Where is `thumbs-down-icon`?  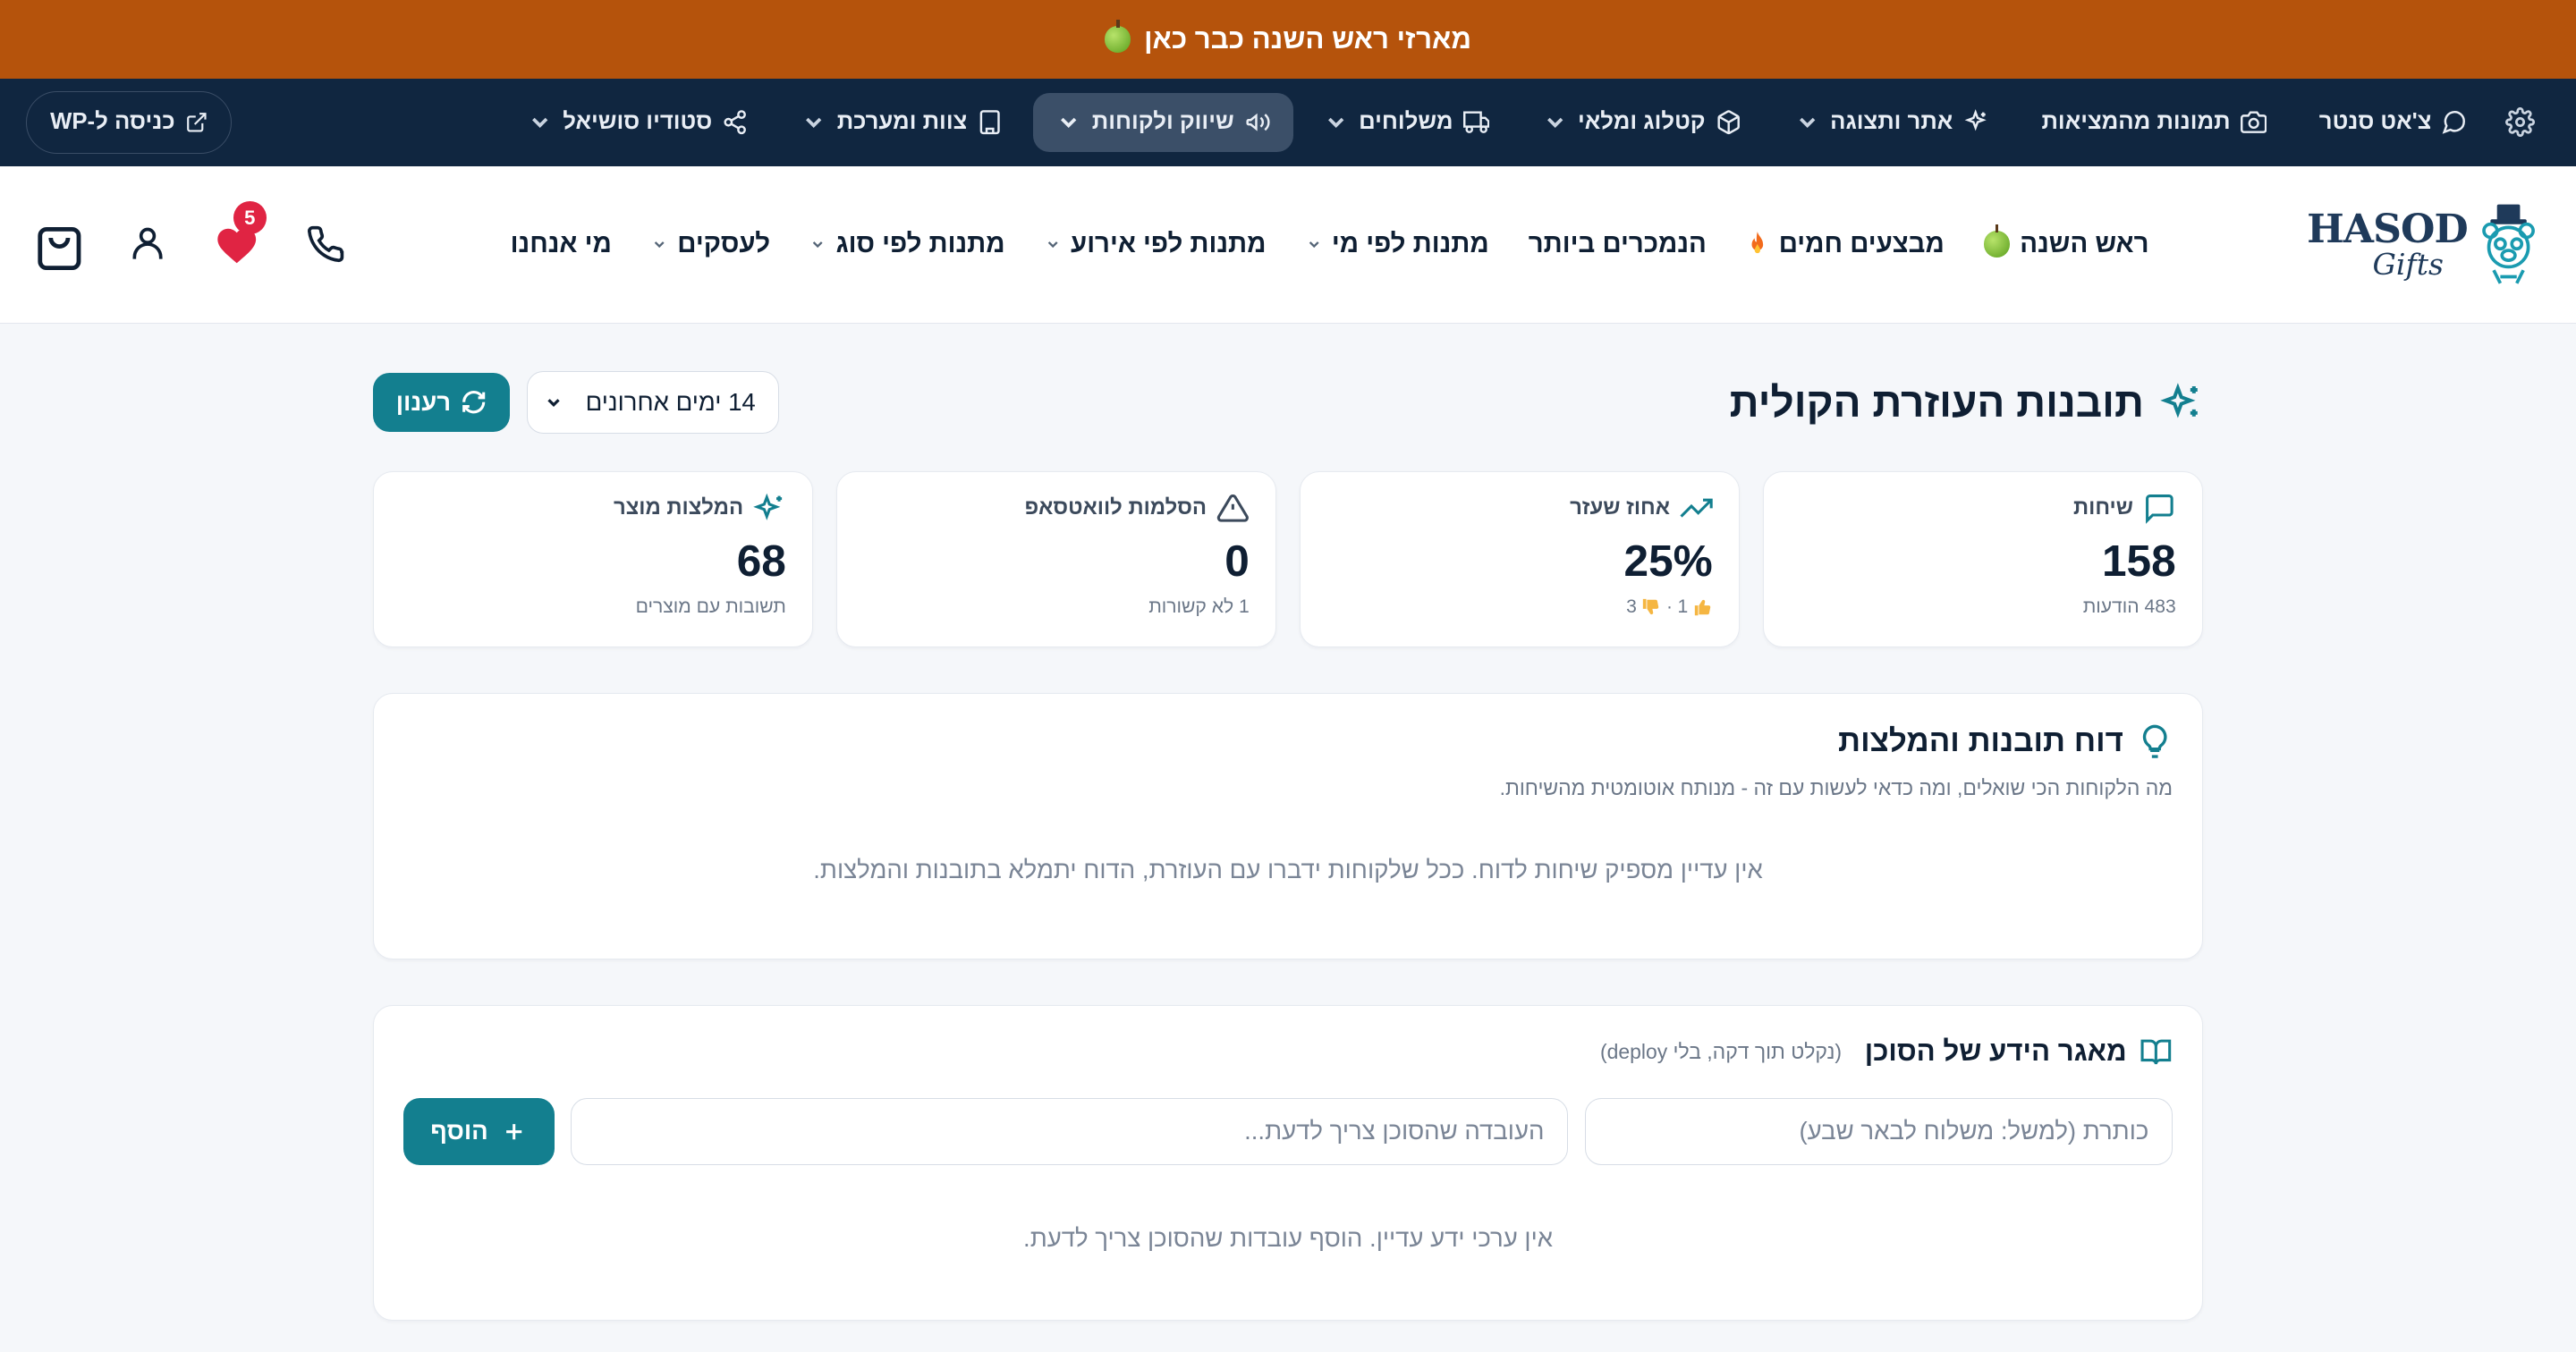 thumbs-down-icon is located at coordinates (1651, 606).